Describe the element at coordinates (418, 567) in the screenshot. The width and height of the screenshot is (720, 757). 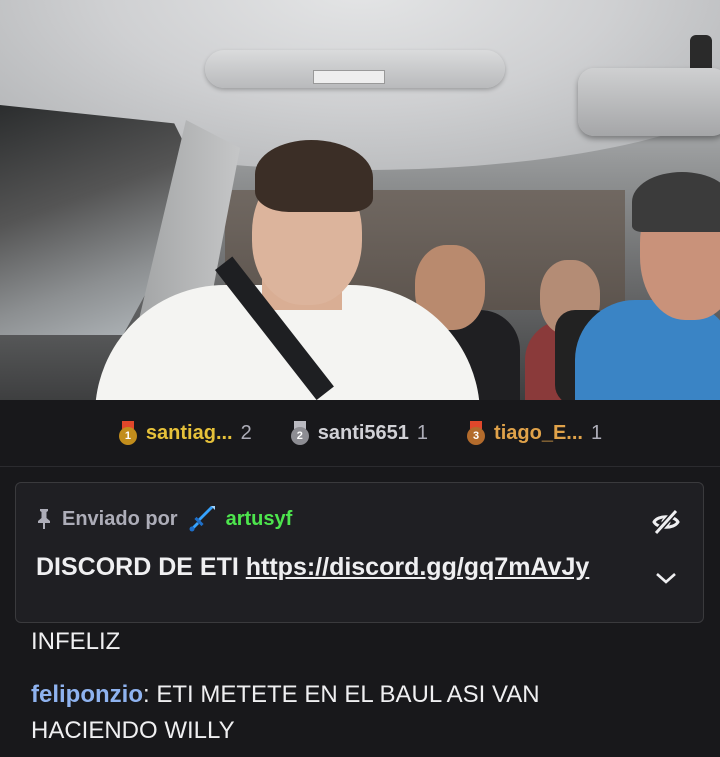
I see `pinned-message-link: https://discord.gg/gq7mAvJy` at that location.